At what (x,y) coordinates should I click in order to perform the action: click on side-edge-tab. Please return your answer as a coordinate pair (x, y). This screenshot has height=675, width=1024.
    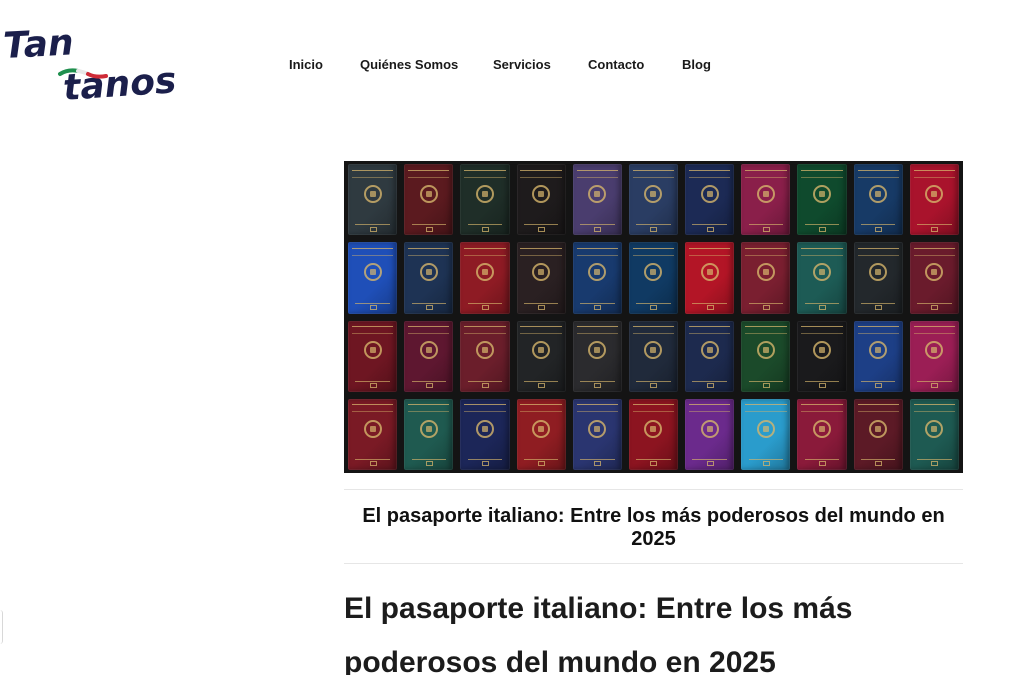
    Looking at the image, I should click on (1, 627).